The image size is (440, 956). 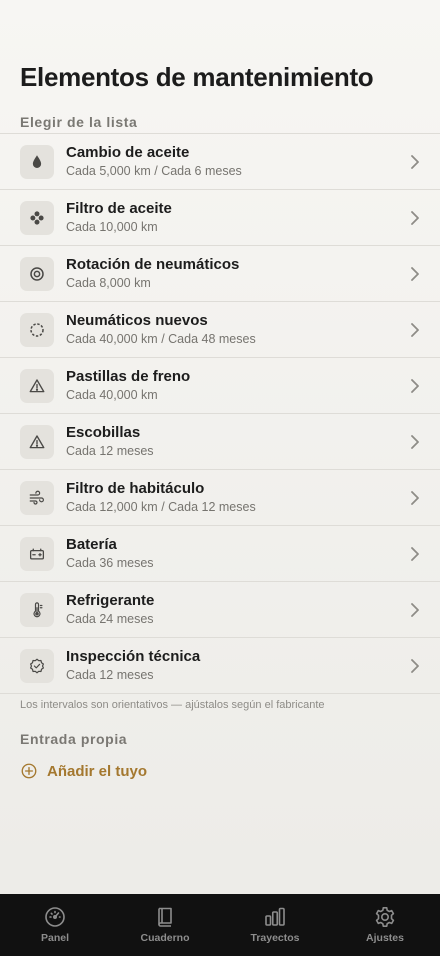 I want to click on tab-label: Trayectos, so click(x=275, y=938).